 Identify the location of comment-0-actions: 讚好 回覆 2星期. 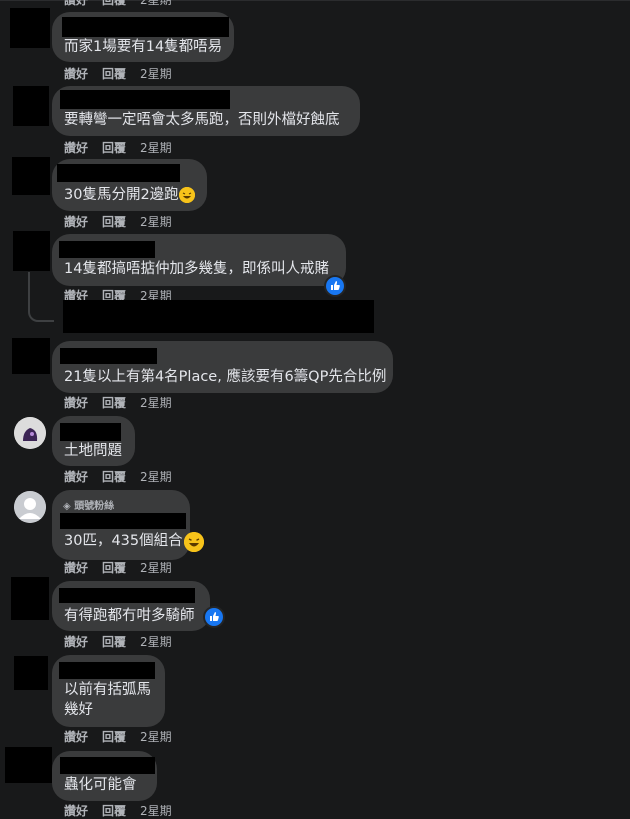
(118, 4).